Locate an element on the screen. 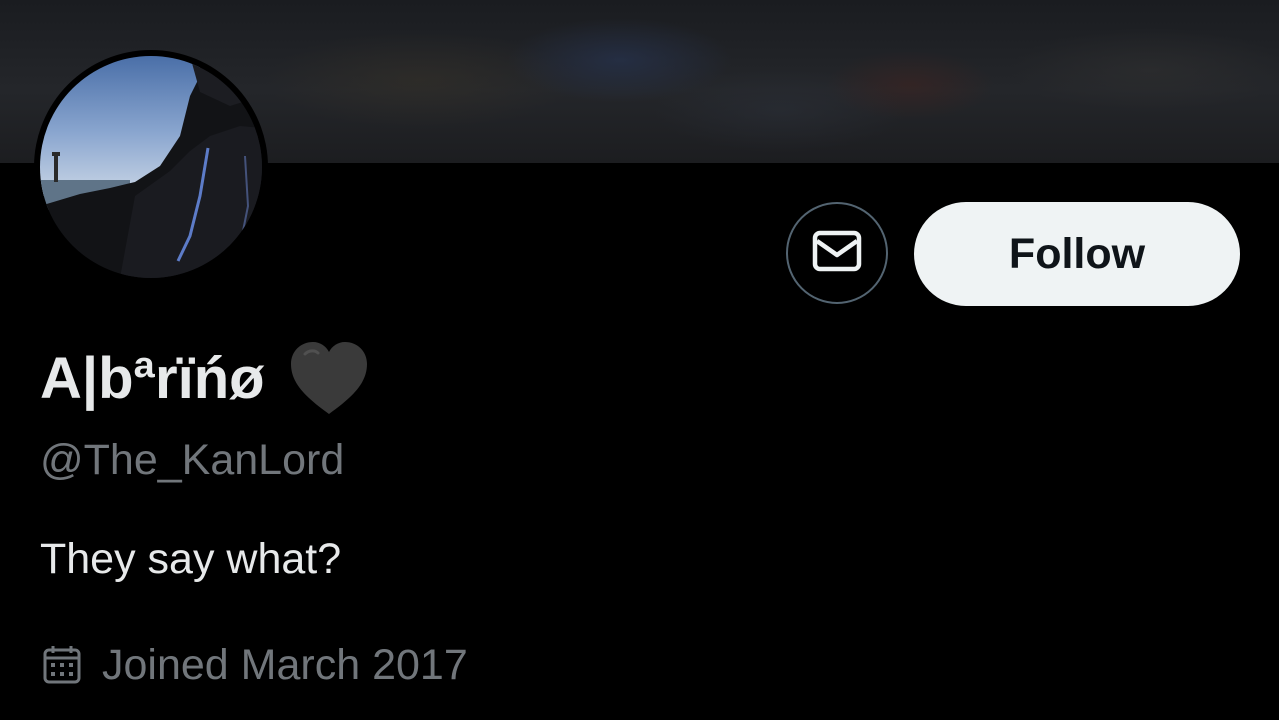 This screenshot has width=1279, height=720. follow-button: Follow is located at coordinates (1077, 254).